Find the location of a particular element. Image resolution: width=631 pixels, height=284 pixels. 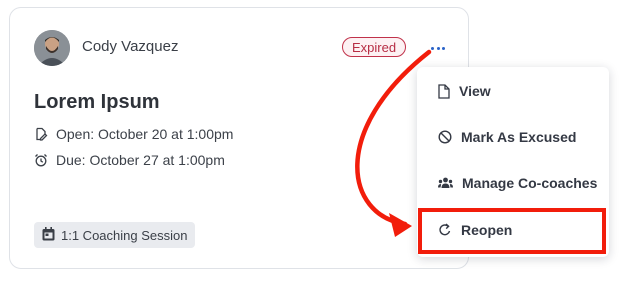

avatar is located at coordinates (52, 48).